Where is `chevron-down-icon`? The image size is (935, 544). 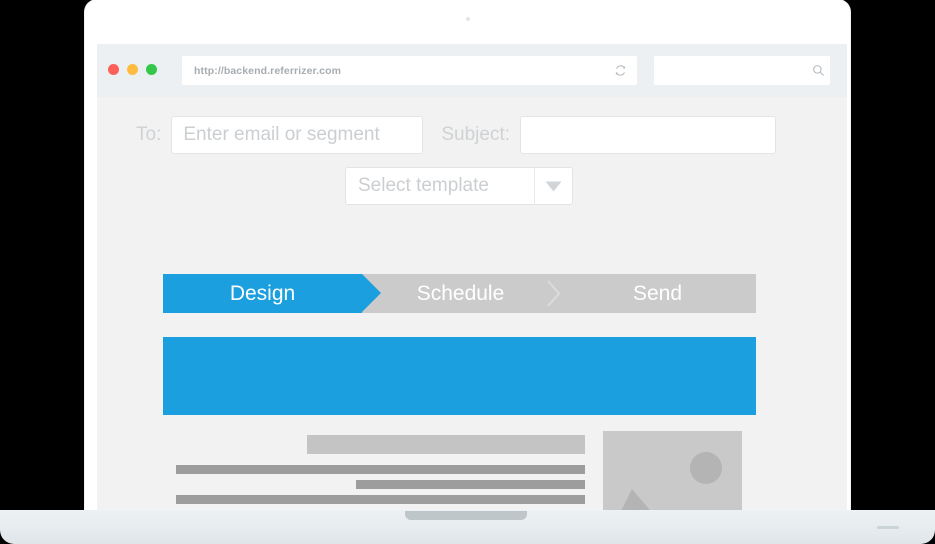
chevron-down-icon is located at coordinates (553, 186).